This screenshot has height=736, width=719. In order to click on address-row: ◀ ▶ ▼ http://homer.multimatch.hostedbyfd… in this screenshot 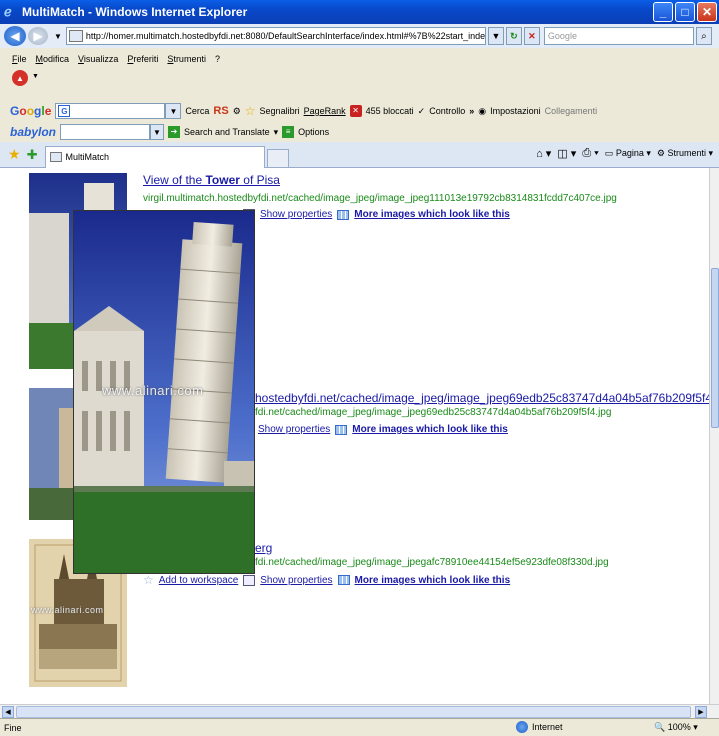, I will do `click(359, 36)`.